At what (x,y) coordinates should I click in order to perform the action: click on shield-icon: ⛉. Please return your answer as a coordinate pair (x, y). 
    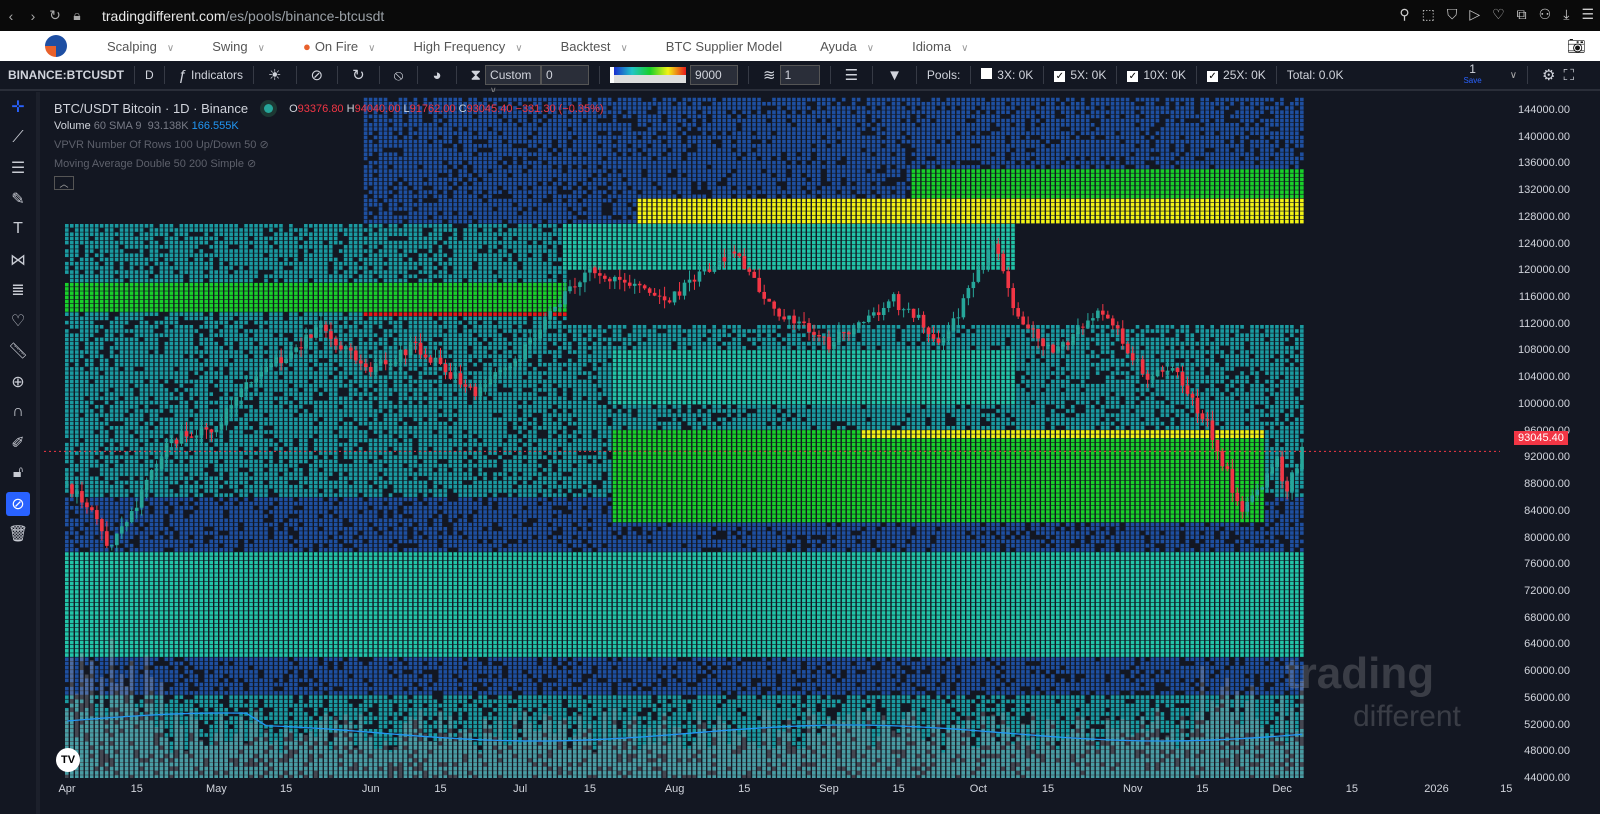
    Looking at the image, I should click on (1452, 14).